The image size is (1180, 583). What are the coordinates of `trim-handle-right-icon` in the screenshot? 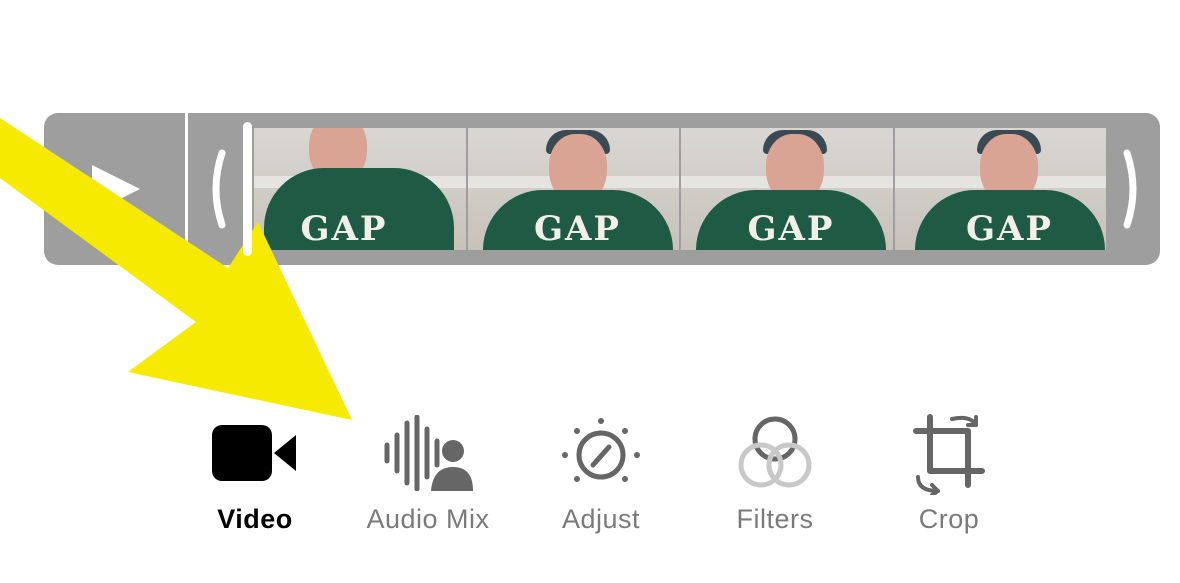 It's located at (1130, 189).